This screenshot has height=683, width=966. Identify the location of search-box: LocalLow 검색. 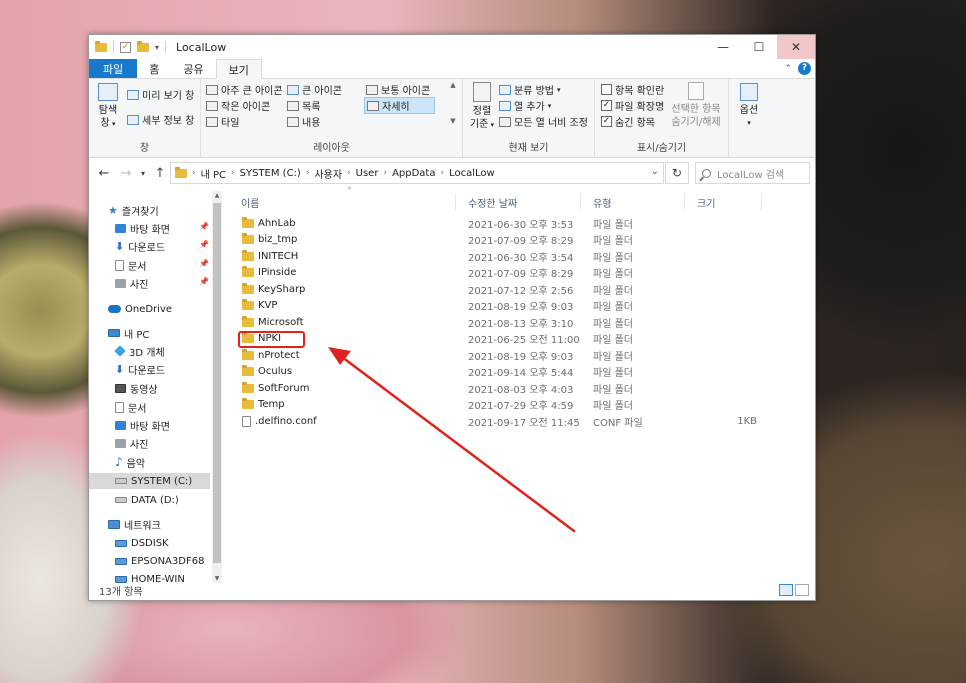
(752, 173).